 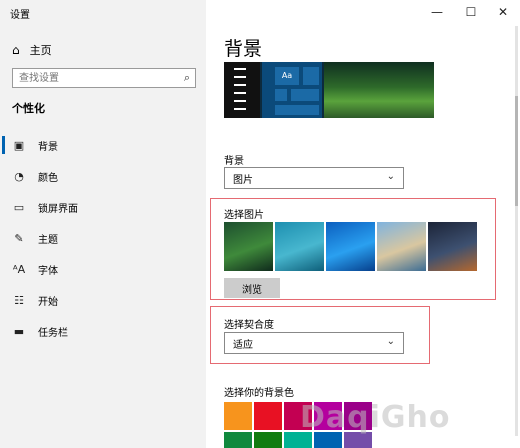 I want to click on fit-label: 选择契合度, so click(x=249, y=325).